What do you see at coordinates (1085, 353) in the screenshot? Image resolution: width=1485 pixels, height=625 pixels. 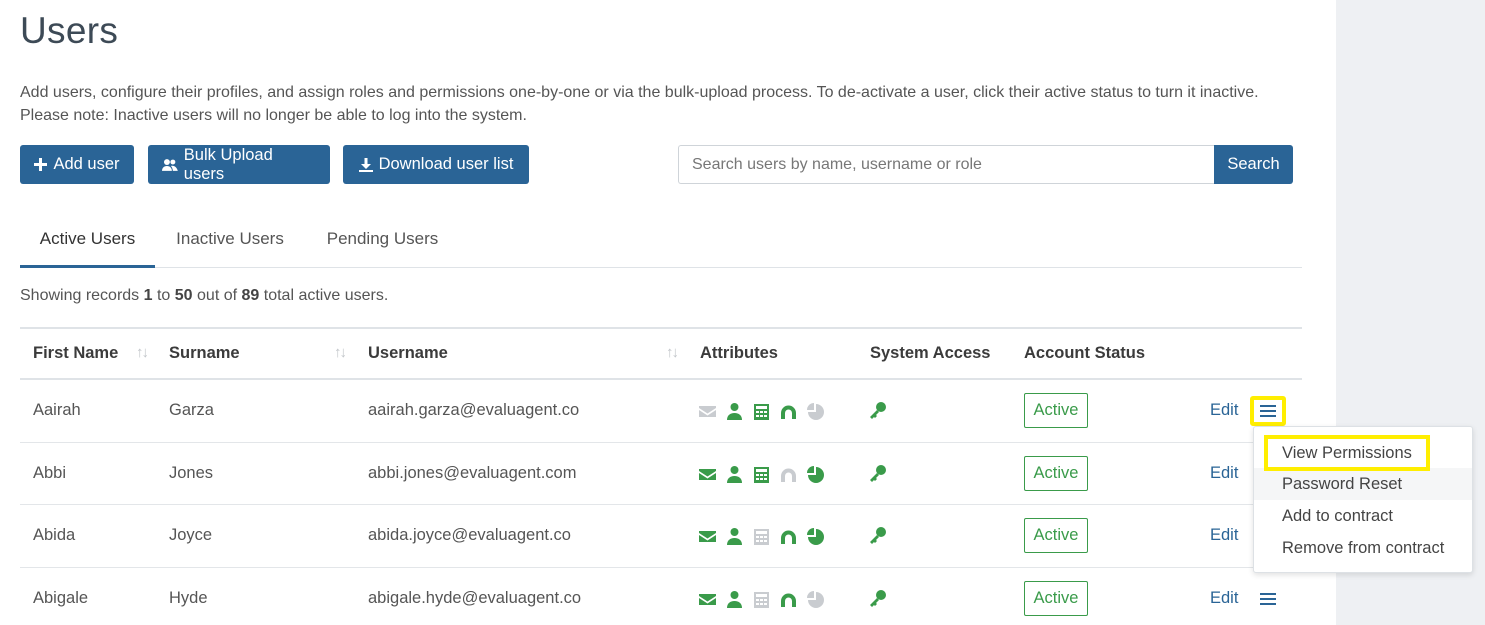 I see `header-account-status: Account Status` at bounding box center [1085, 353].